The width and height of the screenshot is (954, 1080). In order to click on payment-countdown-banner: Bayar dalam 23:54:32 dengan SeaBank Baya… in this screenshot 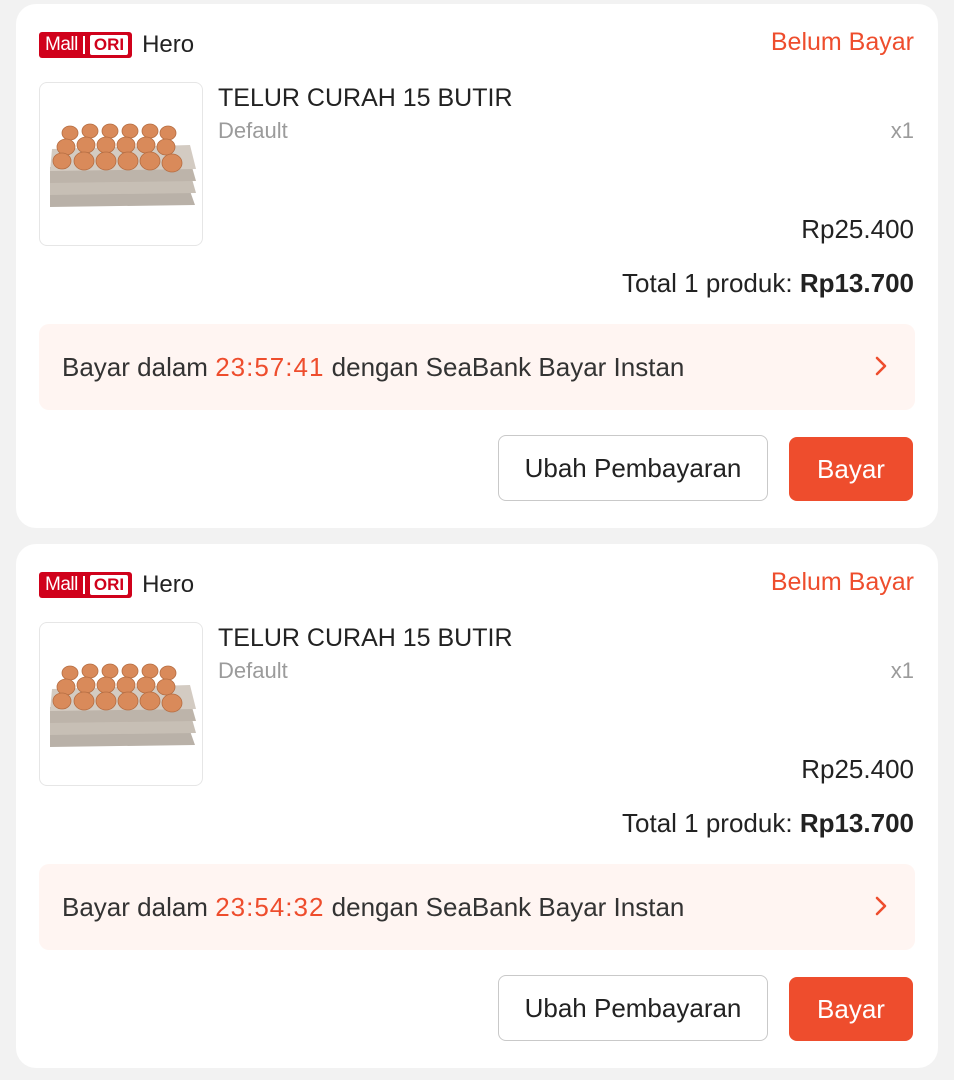, I will do `click(477, 907)`.